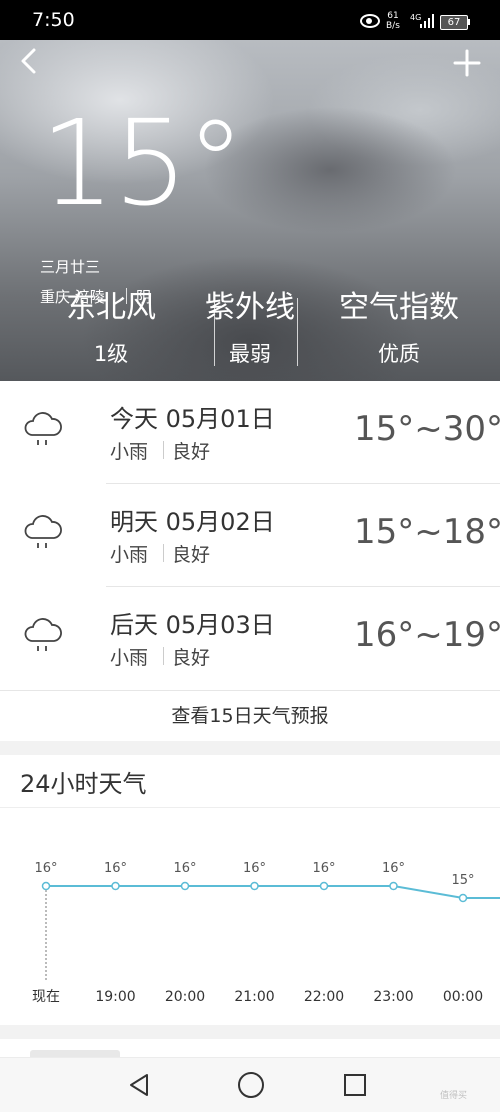 This screenshot has height=1112, width=500. I want to click on uv-title: 紫外线, so click(250, 307).